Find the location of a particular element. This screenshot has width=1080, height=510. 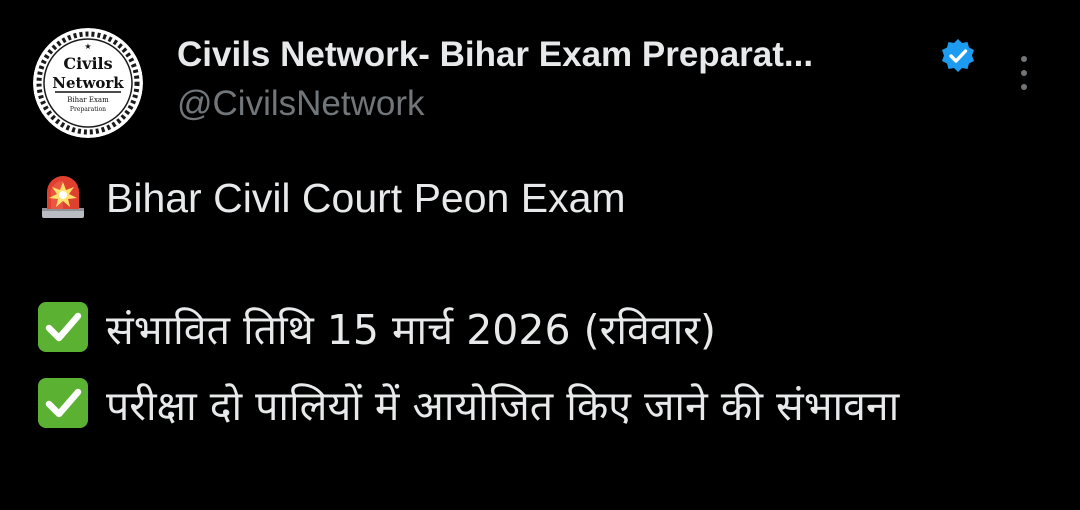

avatar-text-network: Network is located at coordinates (88, 83).